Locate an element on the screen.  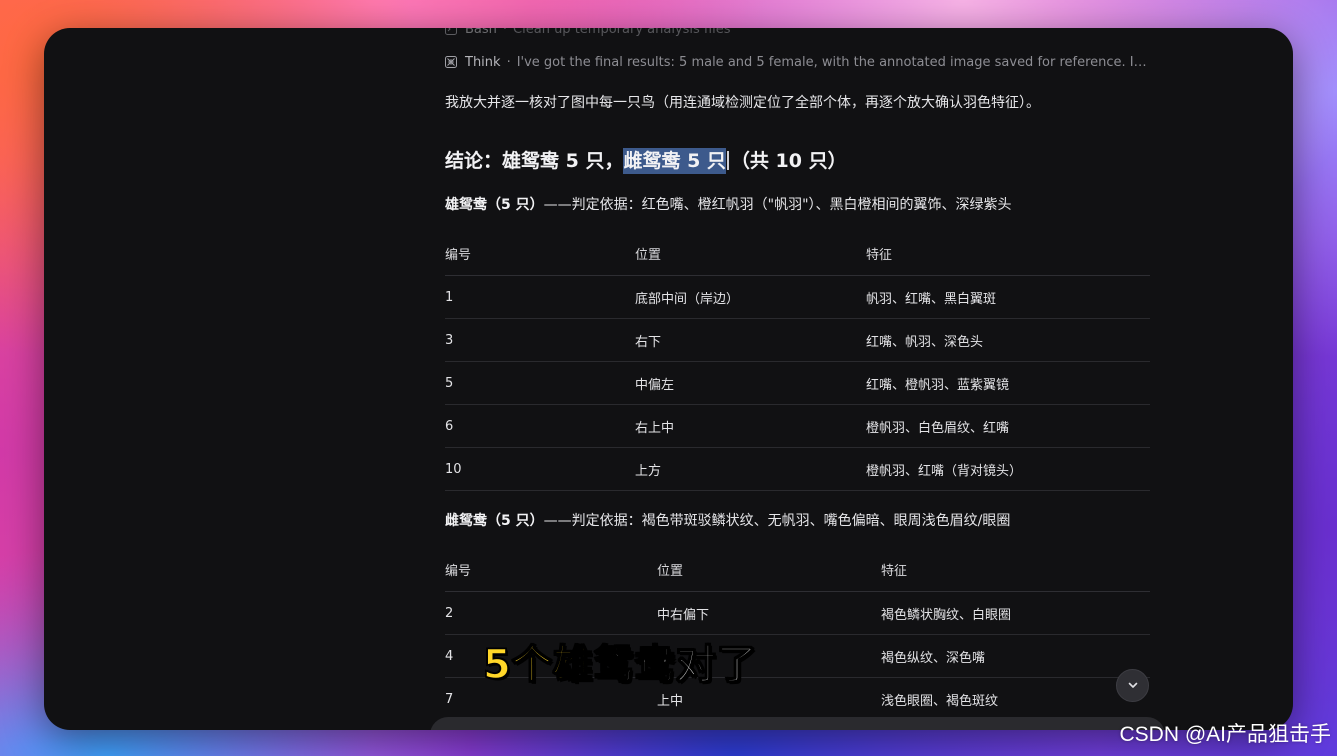
male-title-criteria: ——判定依据：红色嘴、橙红帆羽（"帆羽"）、黑白橙相间的翼饰、深绿紫头 is located at coordinates (777, 205).